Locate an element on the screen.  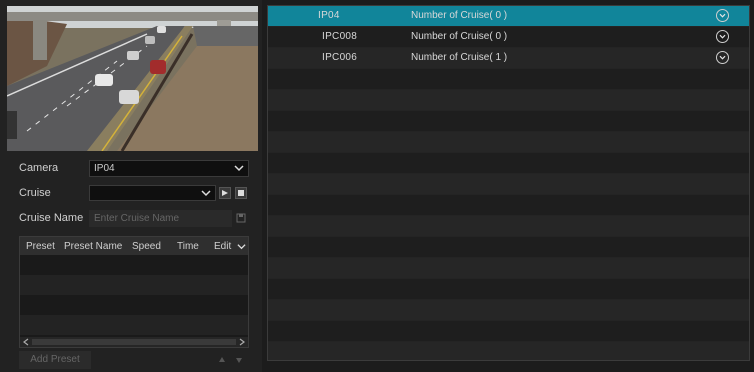
cruise-name-placeholder: Enter Cruise Name is located at coordinates (137, 218).